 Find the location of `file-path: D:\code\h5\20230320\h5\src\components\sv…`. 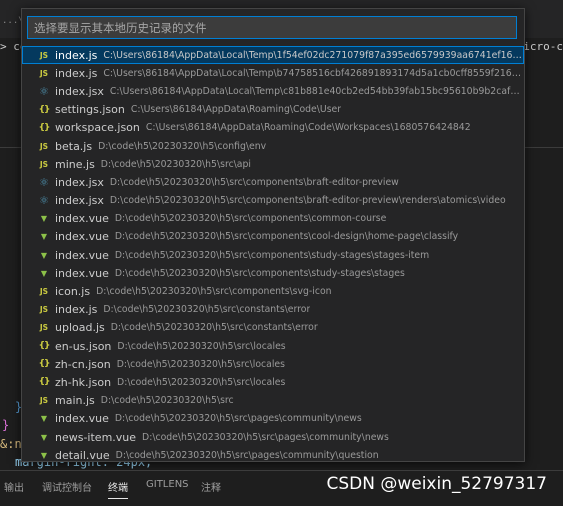

file-path: D:\code\h5\20230320\h5\src\components\sv… is located at coordinates (214, 292).